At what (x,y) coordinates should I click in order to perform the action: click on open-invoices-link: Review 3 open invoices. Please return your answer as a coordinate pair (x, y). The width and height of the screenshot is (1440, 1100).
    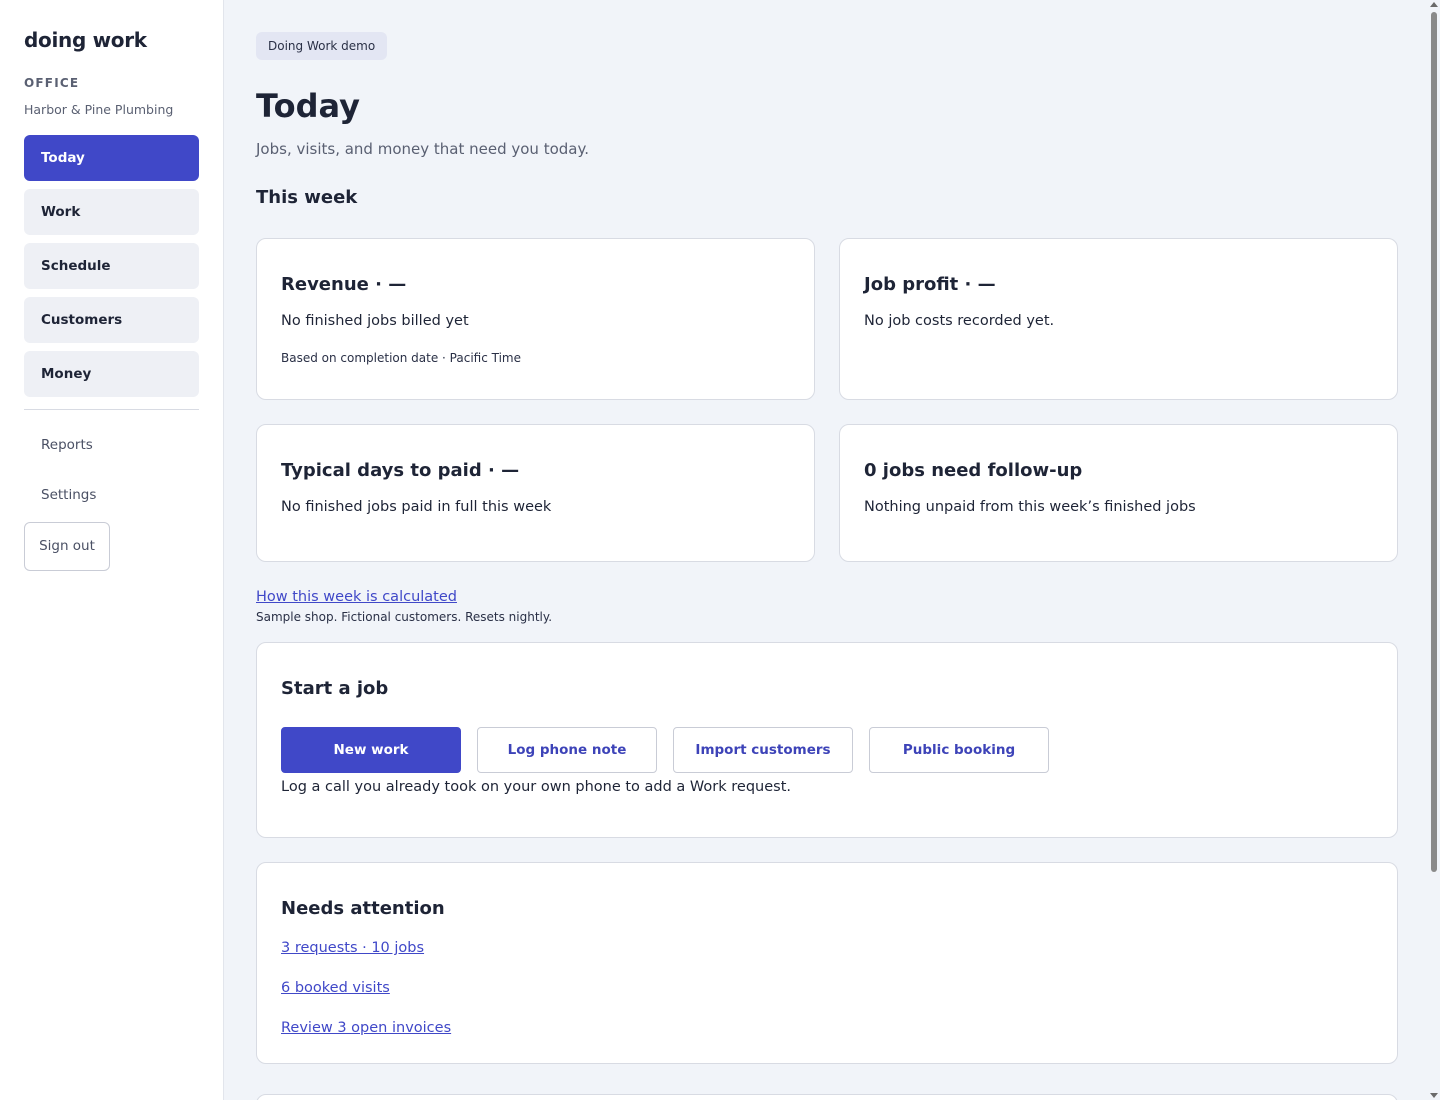
    Looking at the image, I should click on (827, 1028).